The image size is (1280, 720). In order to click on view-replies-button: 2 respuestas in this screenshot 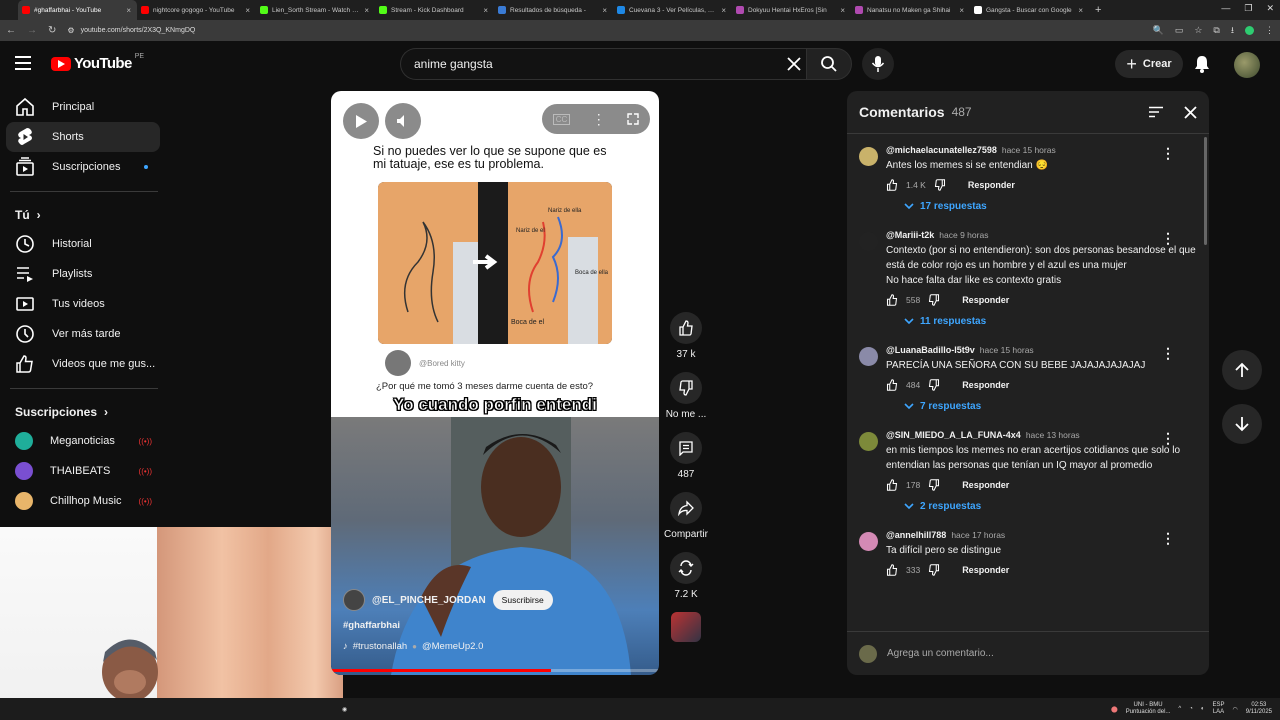, I will do `click(1053, 506)`.